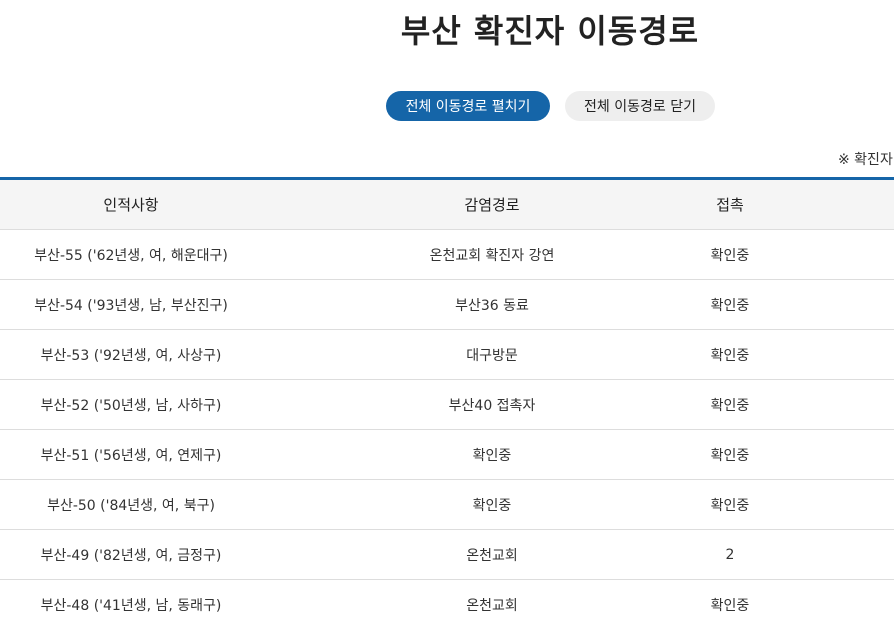 This screenshot has height=618, width=894. What do you see at coordinates (447, 205) in the screenshot?
I see `table-header-row: 인적사항 감염경로 접촉` at bounding box center [447, 205].